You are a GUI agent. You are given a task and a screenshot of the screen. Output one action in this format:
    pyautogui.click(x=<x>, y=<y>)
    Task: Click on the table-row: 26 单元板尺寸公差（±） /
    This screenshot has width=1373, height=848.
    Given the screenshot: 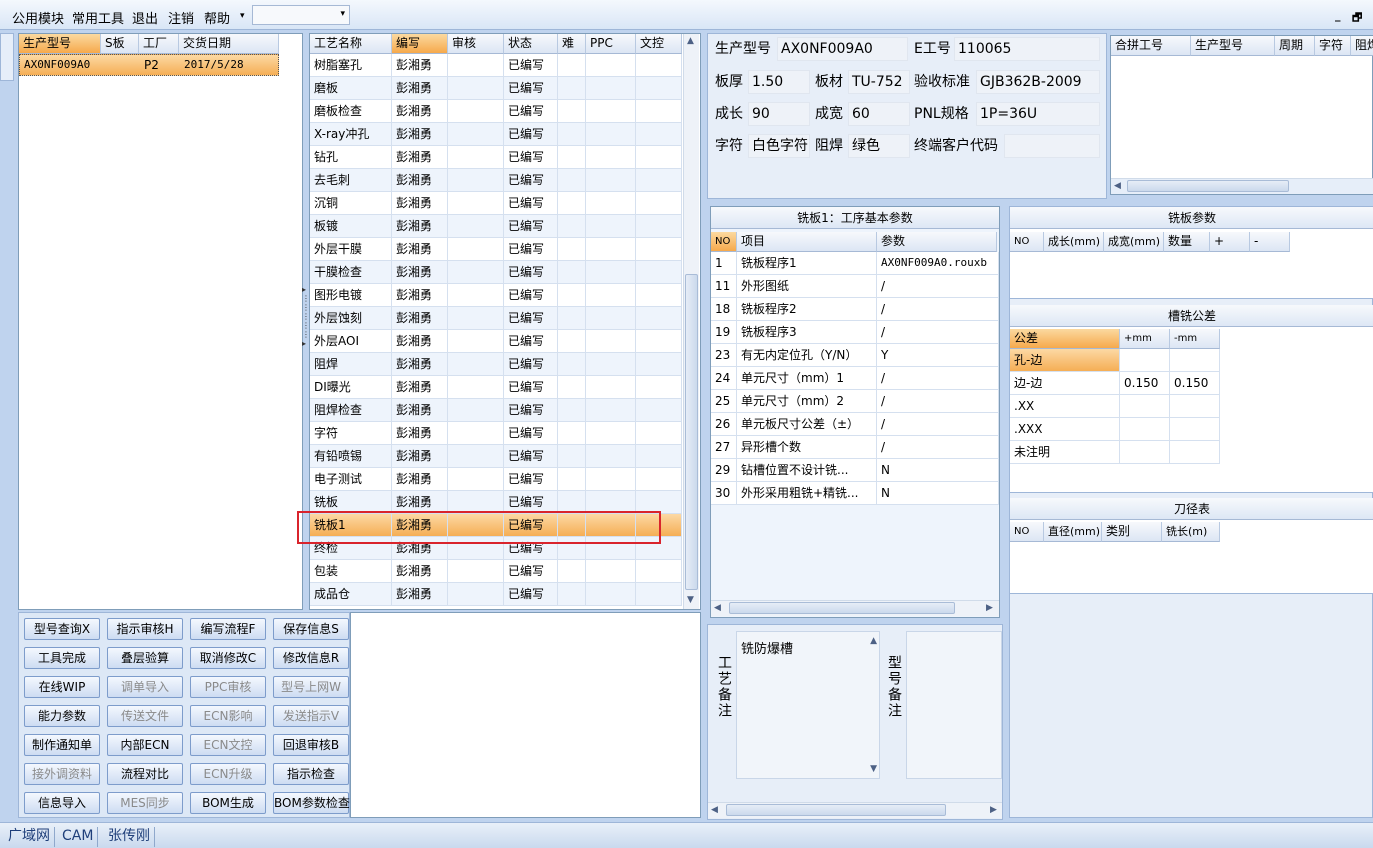 What is the action you would take?
    pyautogui.click(x=855, y=424)
    